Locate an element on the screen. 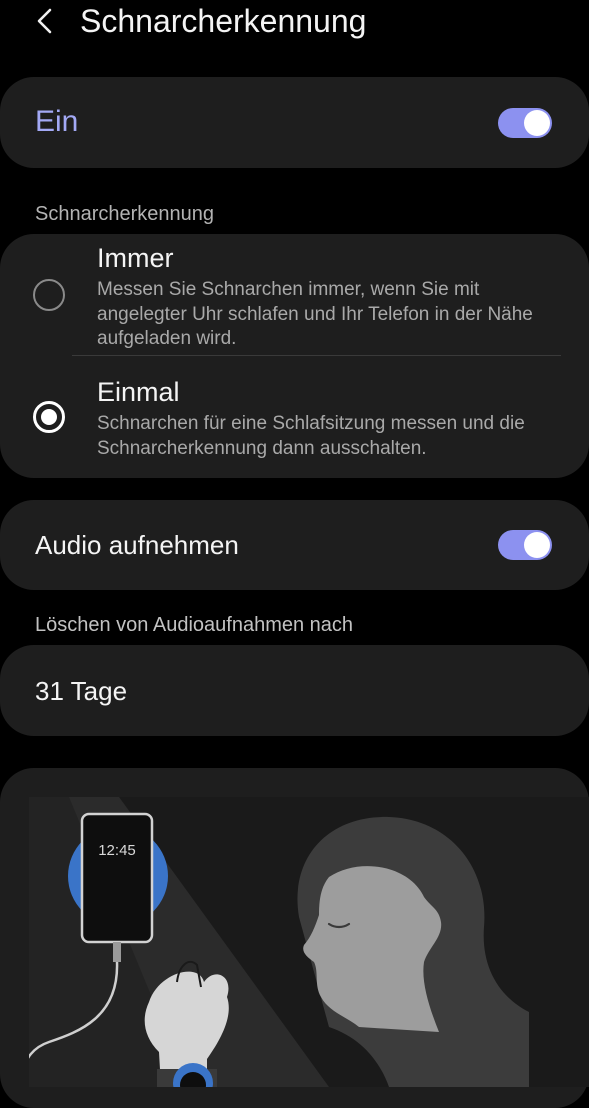 Image resolution: width=589 pixels, height=1108 pixels. master-switch-row: Ein is located at coordinates (294, 122).